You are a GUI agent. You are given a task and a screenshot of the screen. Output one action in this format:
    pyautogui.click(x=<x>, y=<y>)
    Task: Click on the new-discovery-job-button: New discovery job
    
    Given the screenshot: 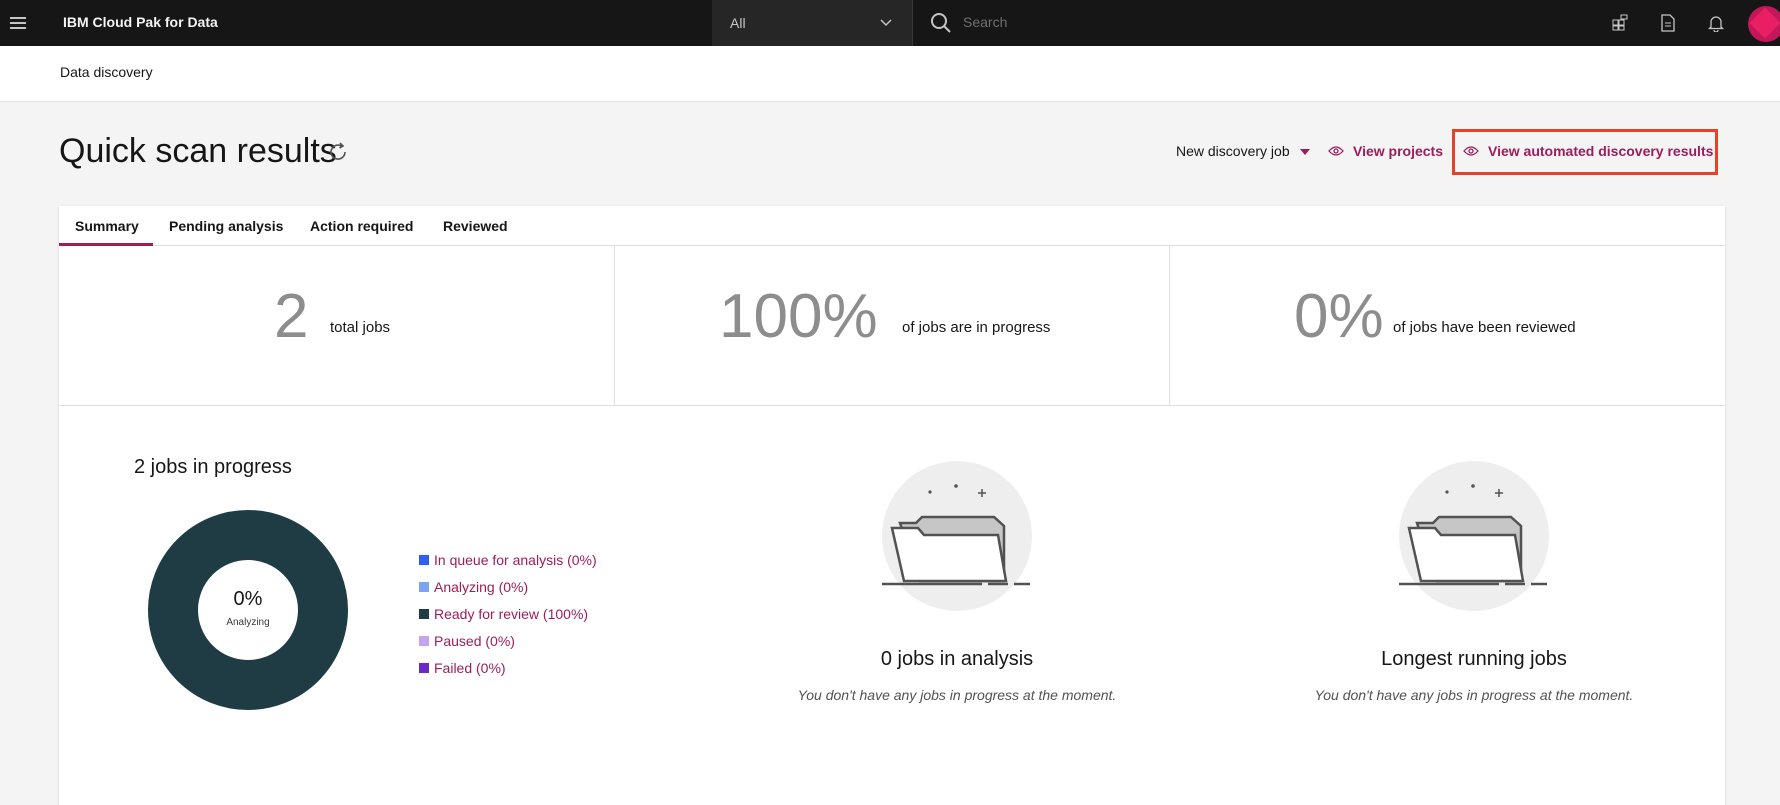 What is the action you would take?
    pyautogui.click(x=1233, y=151)
    